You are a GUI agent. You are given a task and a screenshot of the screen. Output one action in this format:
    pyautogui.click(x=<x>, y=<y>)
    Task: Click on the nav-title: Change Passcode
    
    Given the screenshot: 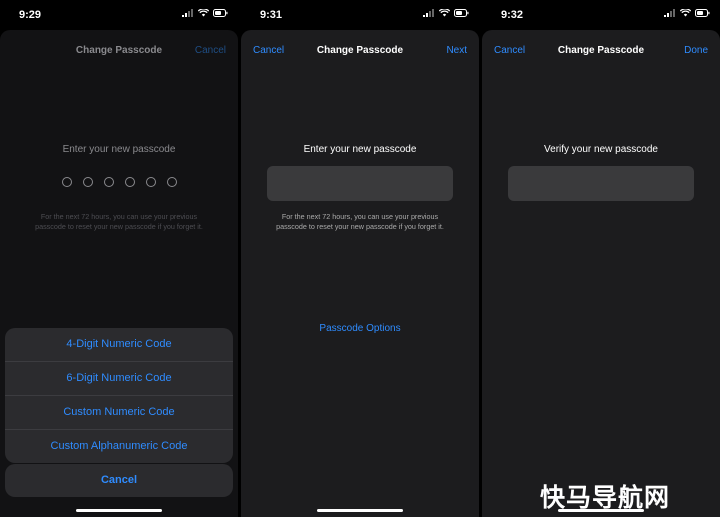 What is the action you would take?
    pyautogui.click(x=360, y=50)
    